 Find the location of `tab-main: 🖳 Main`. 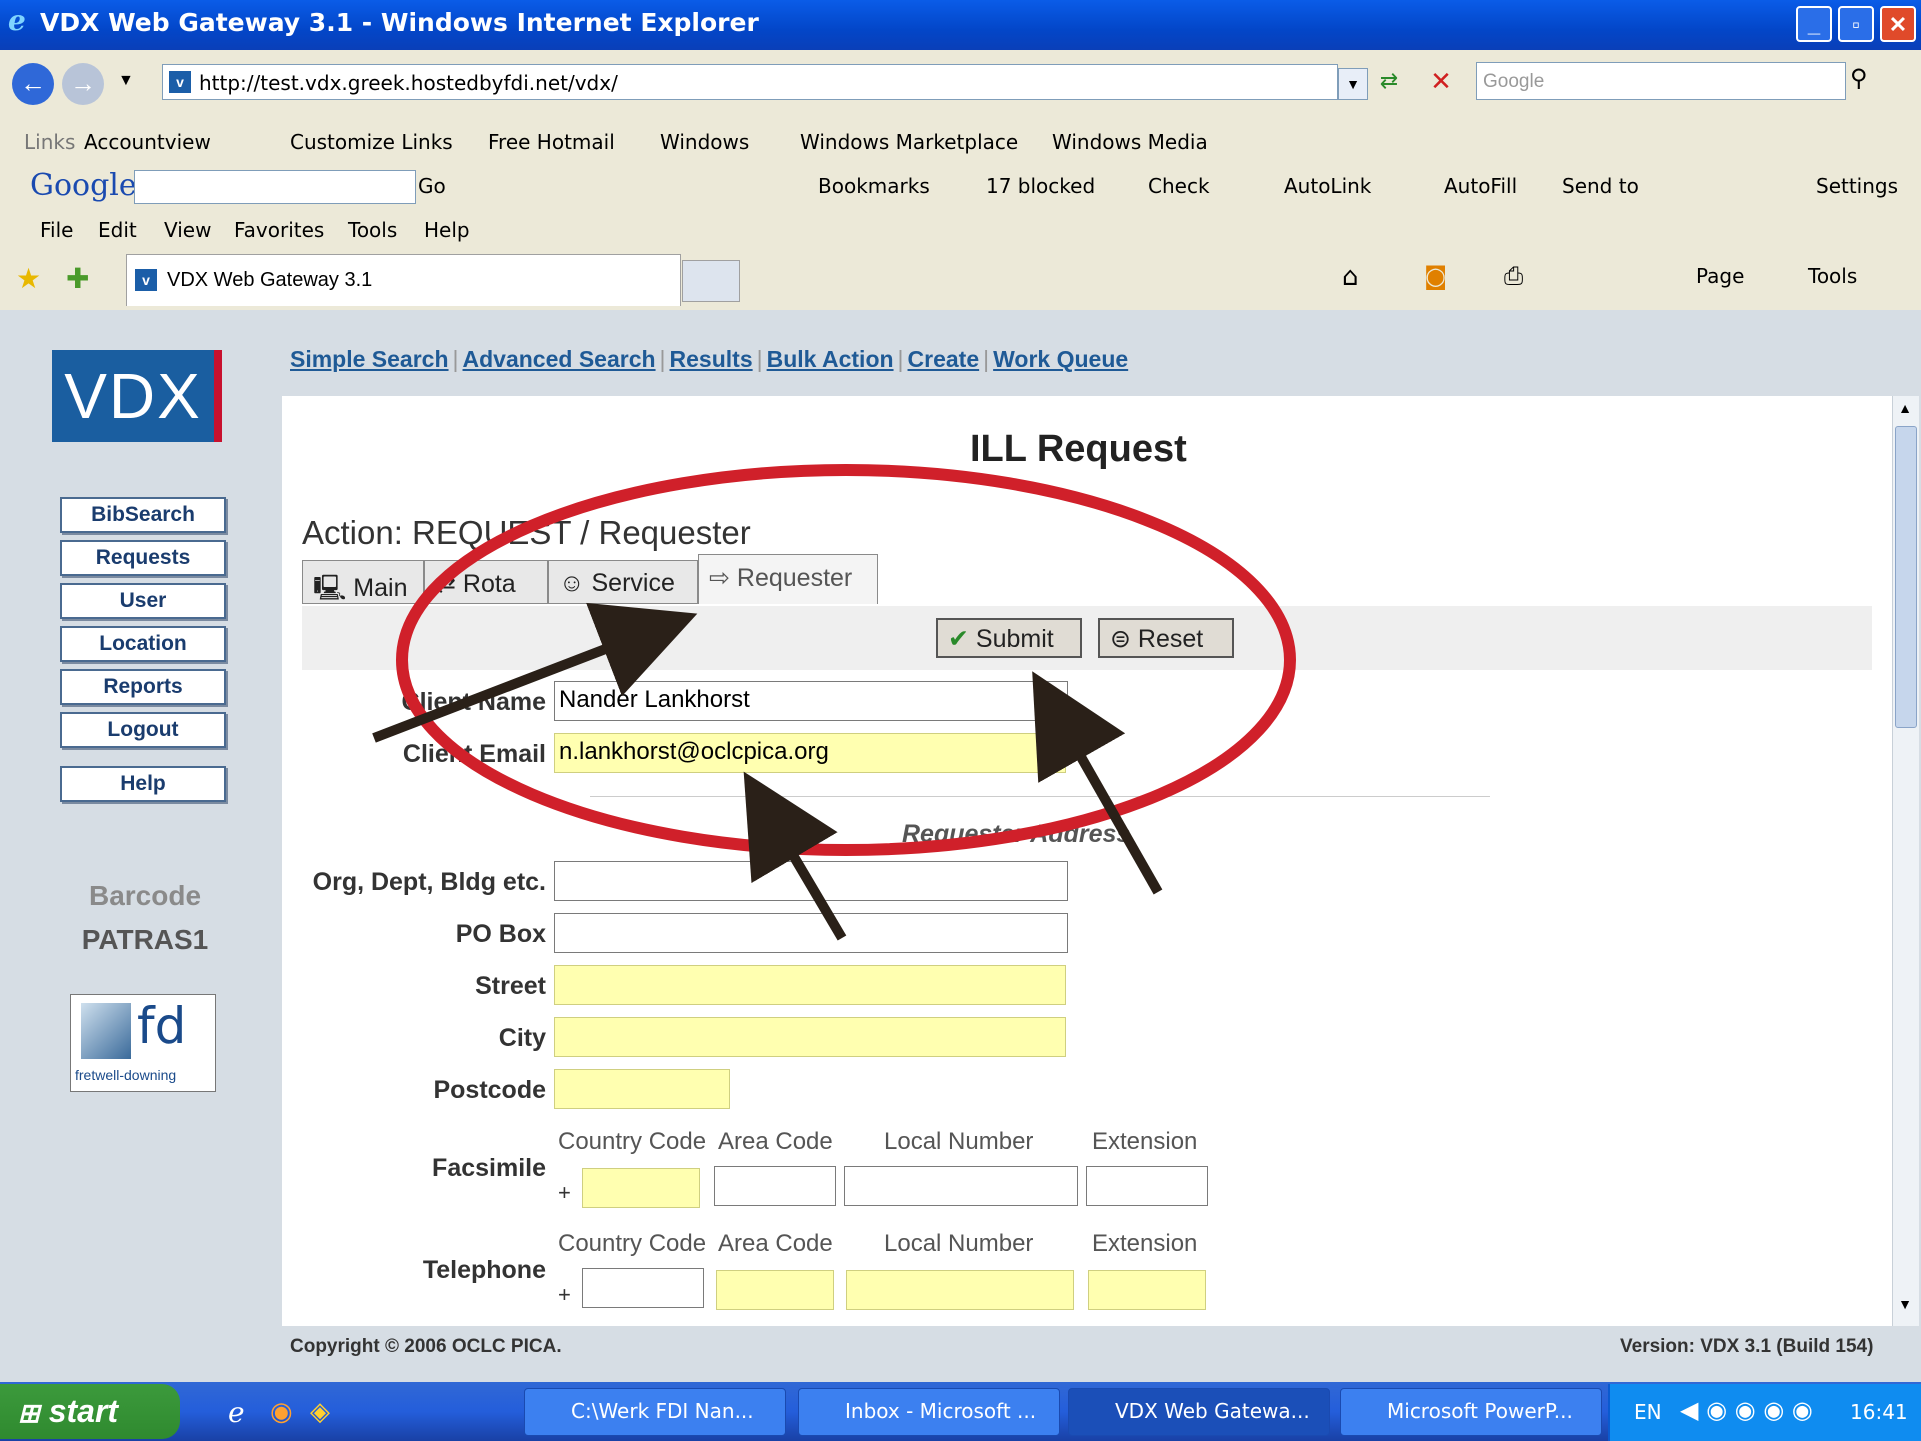

tab-main: 🖳 Main is located at coordinates (363, 582).